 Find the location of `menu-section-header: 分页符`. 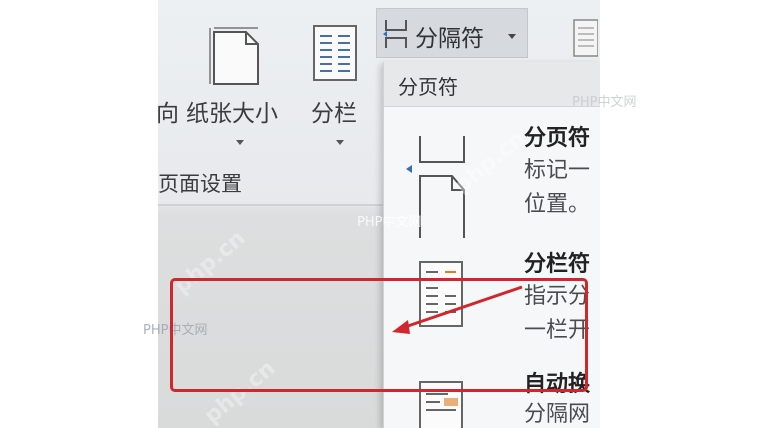

menu-section-header: 分页符 is located at coordinates (492, 84).